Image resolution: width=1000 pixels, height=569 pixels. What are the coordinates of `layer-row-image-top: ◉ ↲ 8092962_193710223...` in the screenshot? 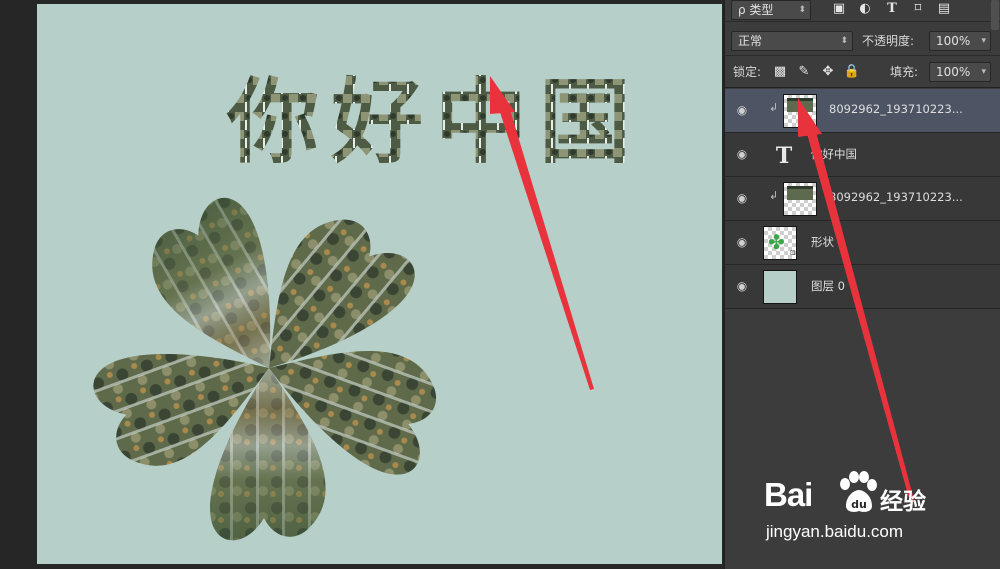 It's located at (862, 111).